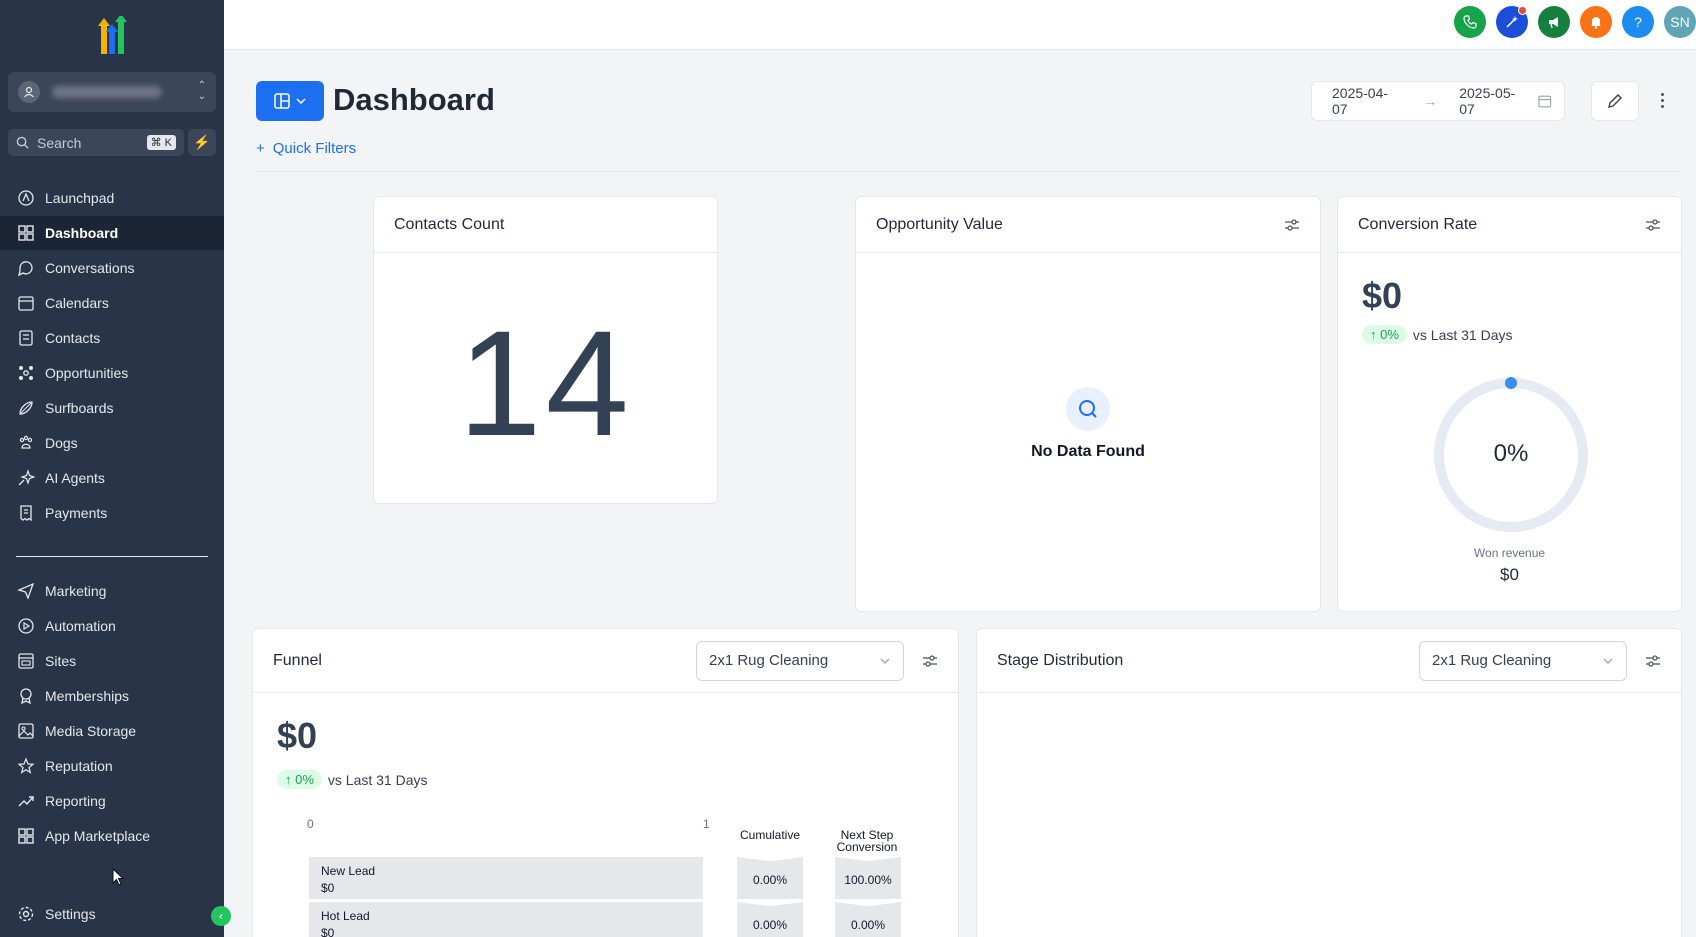 The width and height of the screenshot is (1696, 937). What do you see at coordinates (1511, 453) in the screenshot?
I see `donut-percent: 0%` at bounding box center [1511, 453].